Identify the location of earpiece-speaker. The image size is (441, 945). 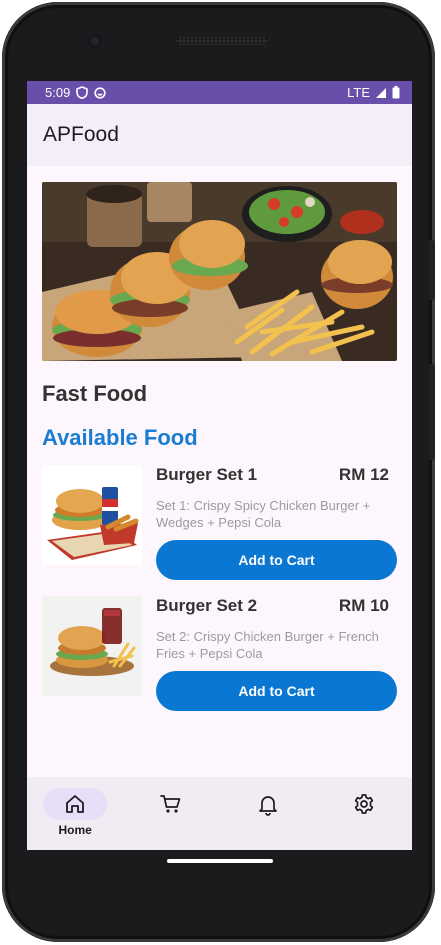
(222, 41).